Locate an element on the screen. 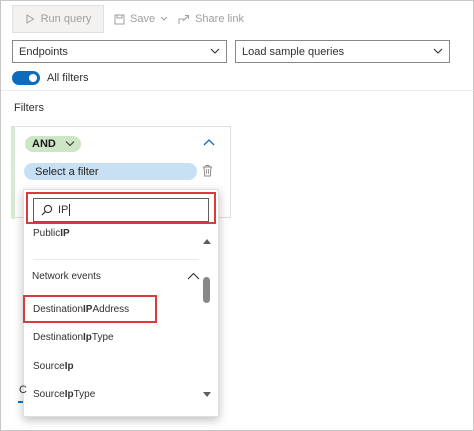 The width and height of the screenshot is (474, 431). play-icon is located at coordinates (30, 19).